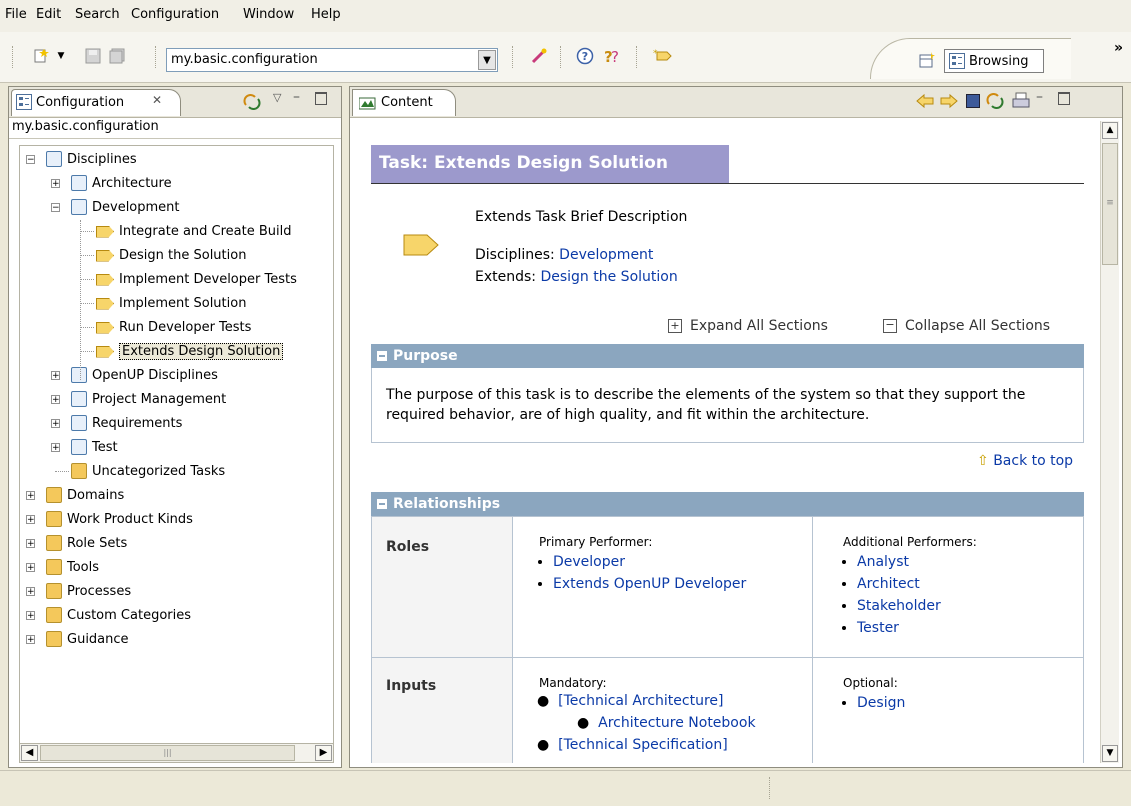 The height and width of the screenshot is (806, 1131). Describe the element at coordinates (16, 14) in the screenshot. I see `menu-file: File` at that location.